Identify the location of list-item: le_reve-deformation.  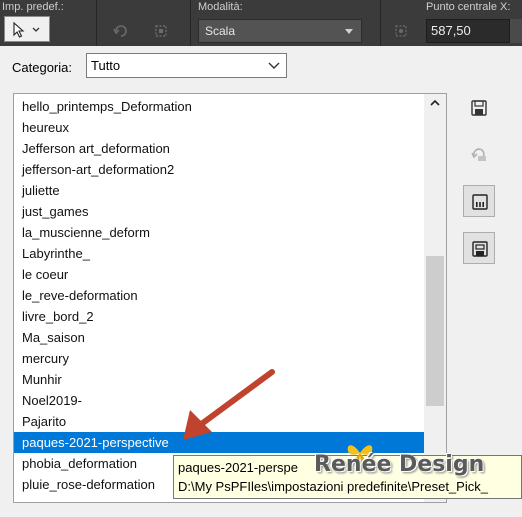
(219, 295).